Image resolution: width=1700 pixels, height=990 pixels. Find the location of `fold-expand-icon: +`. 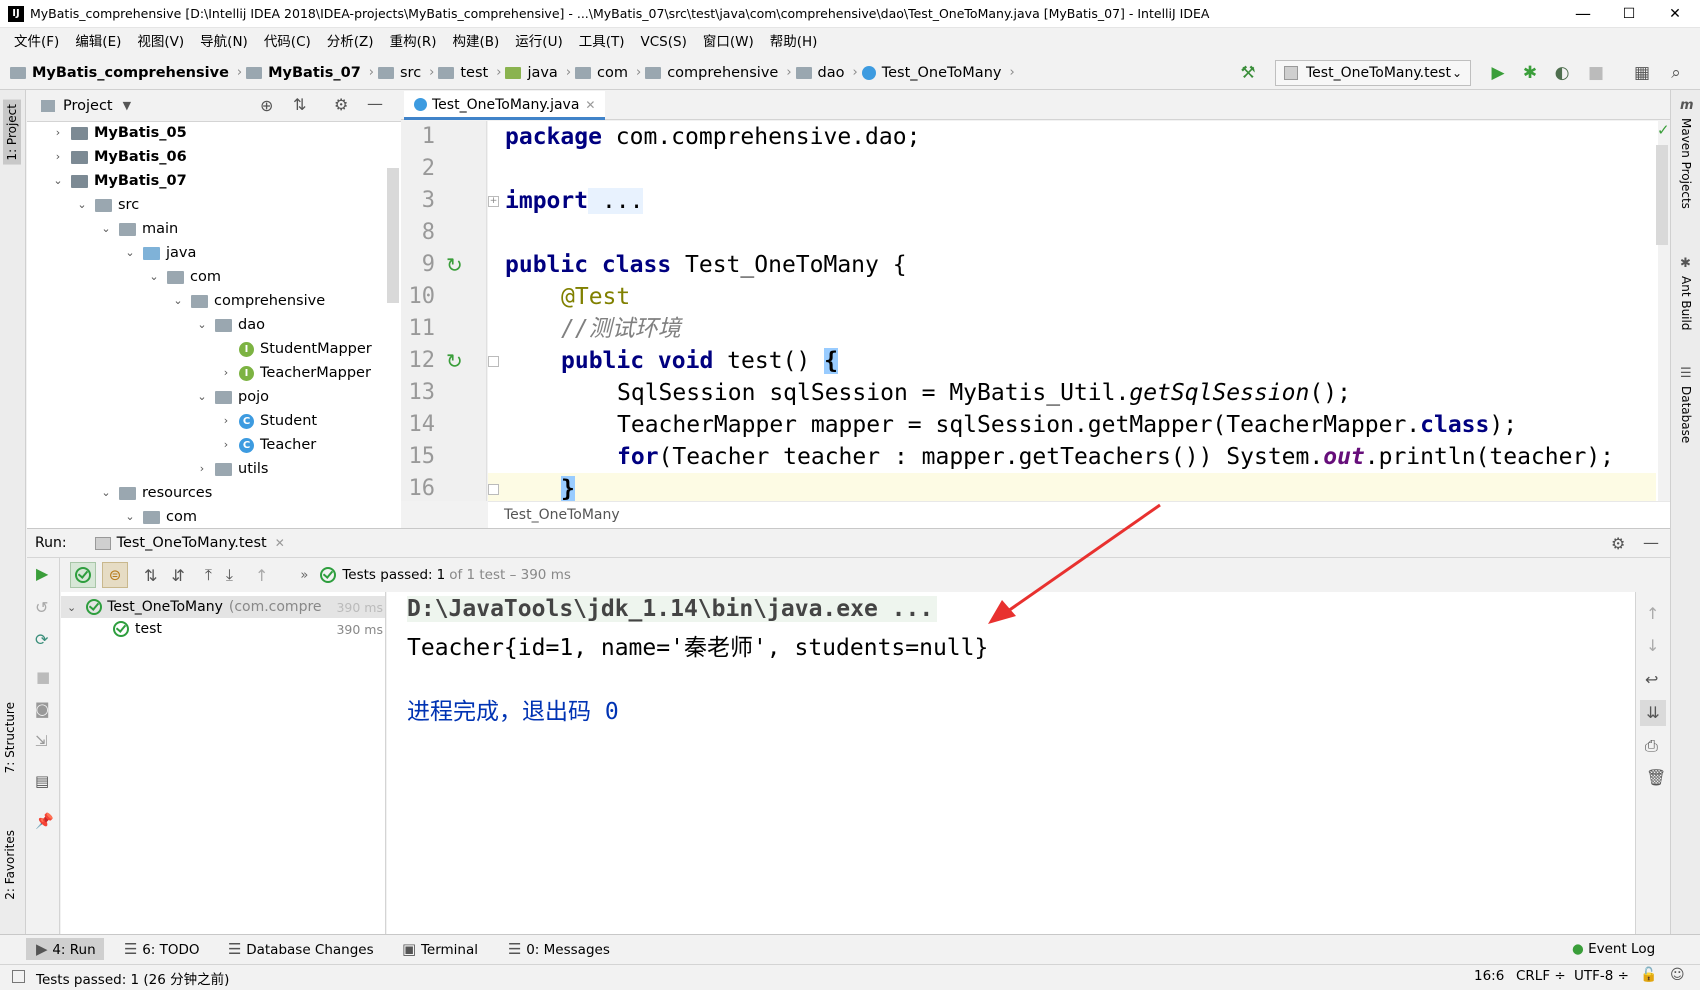

fold-expand-icon: + is located at coordinates (493, 201).